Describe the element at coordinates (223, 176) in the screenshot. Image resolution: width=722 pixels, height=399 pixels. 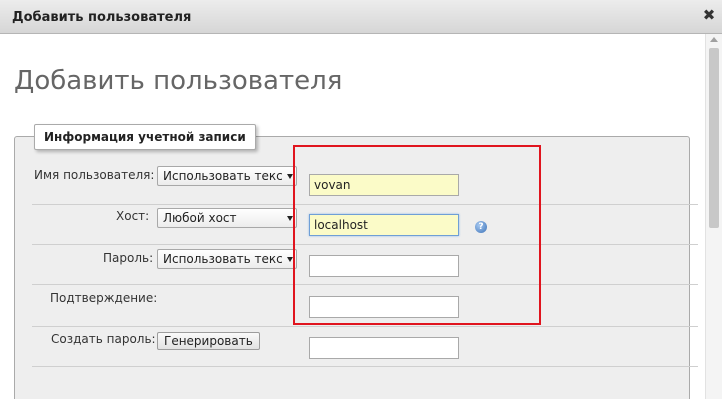
I see `username-type-select-value: Использовать текс` at that location.